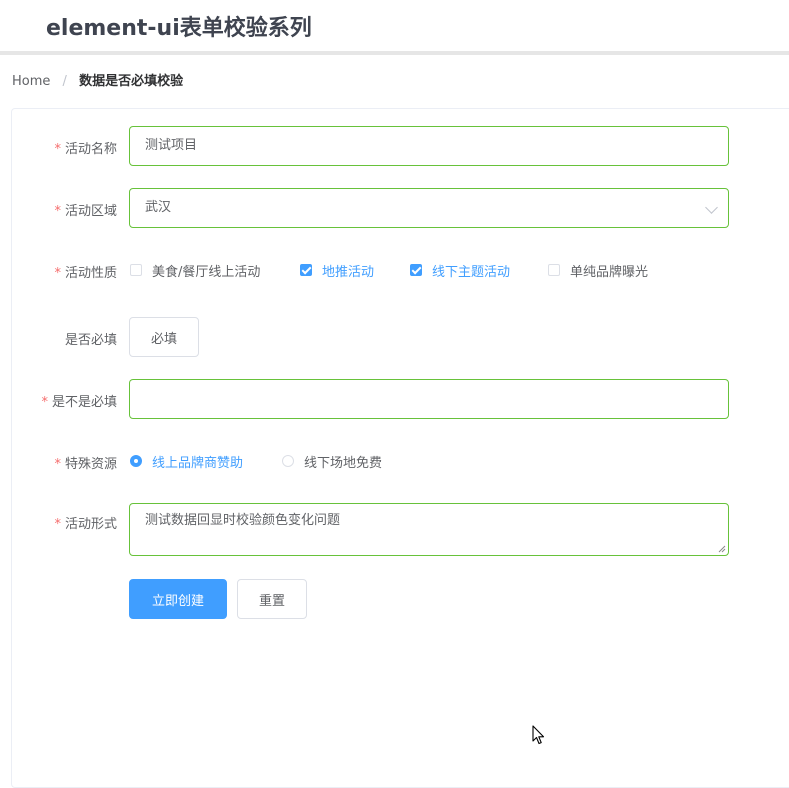 This screenshot has height=788, width=789. I want to click on region-select-value: 武汉, so click(158, 207).